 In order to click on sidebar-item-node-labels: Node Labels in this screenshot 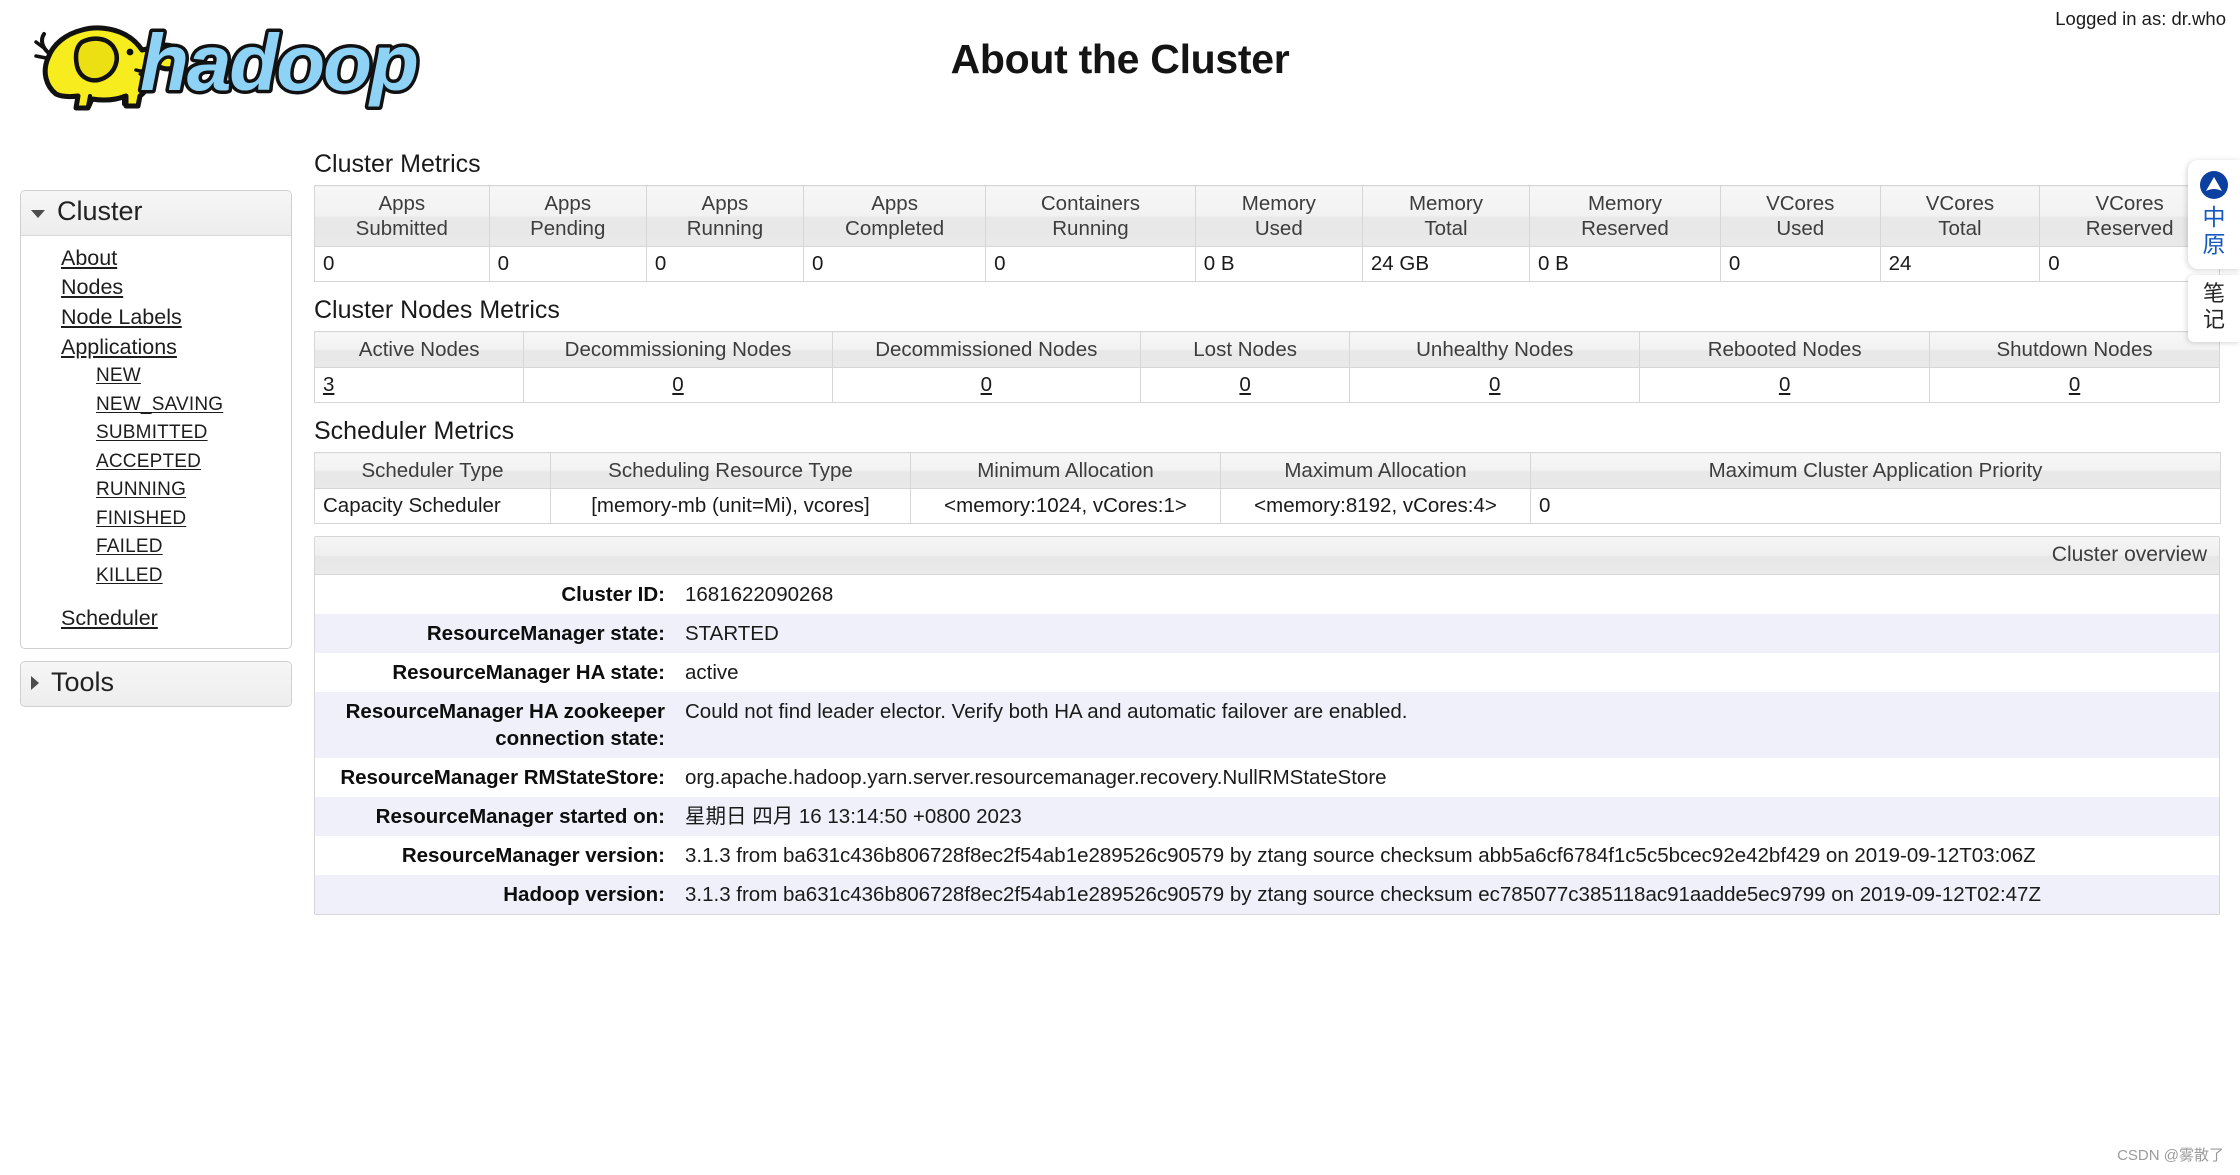, I will do `click(156, 318)`.